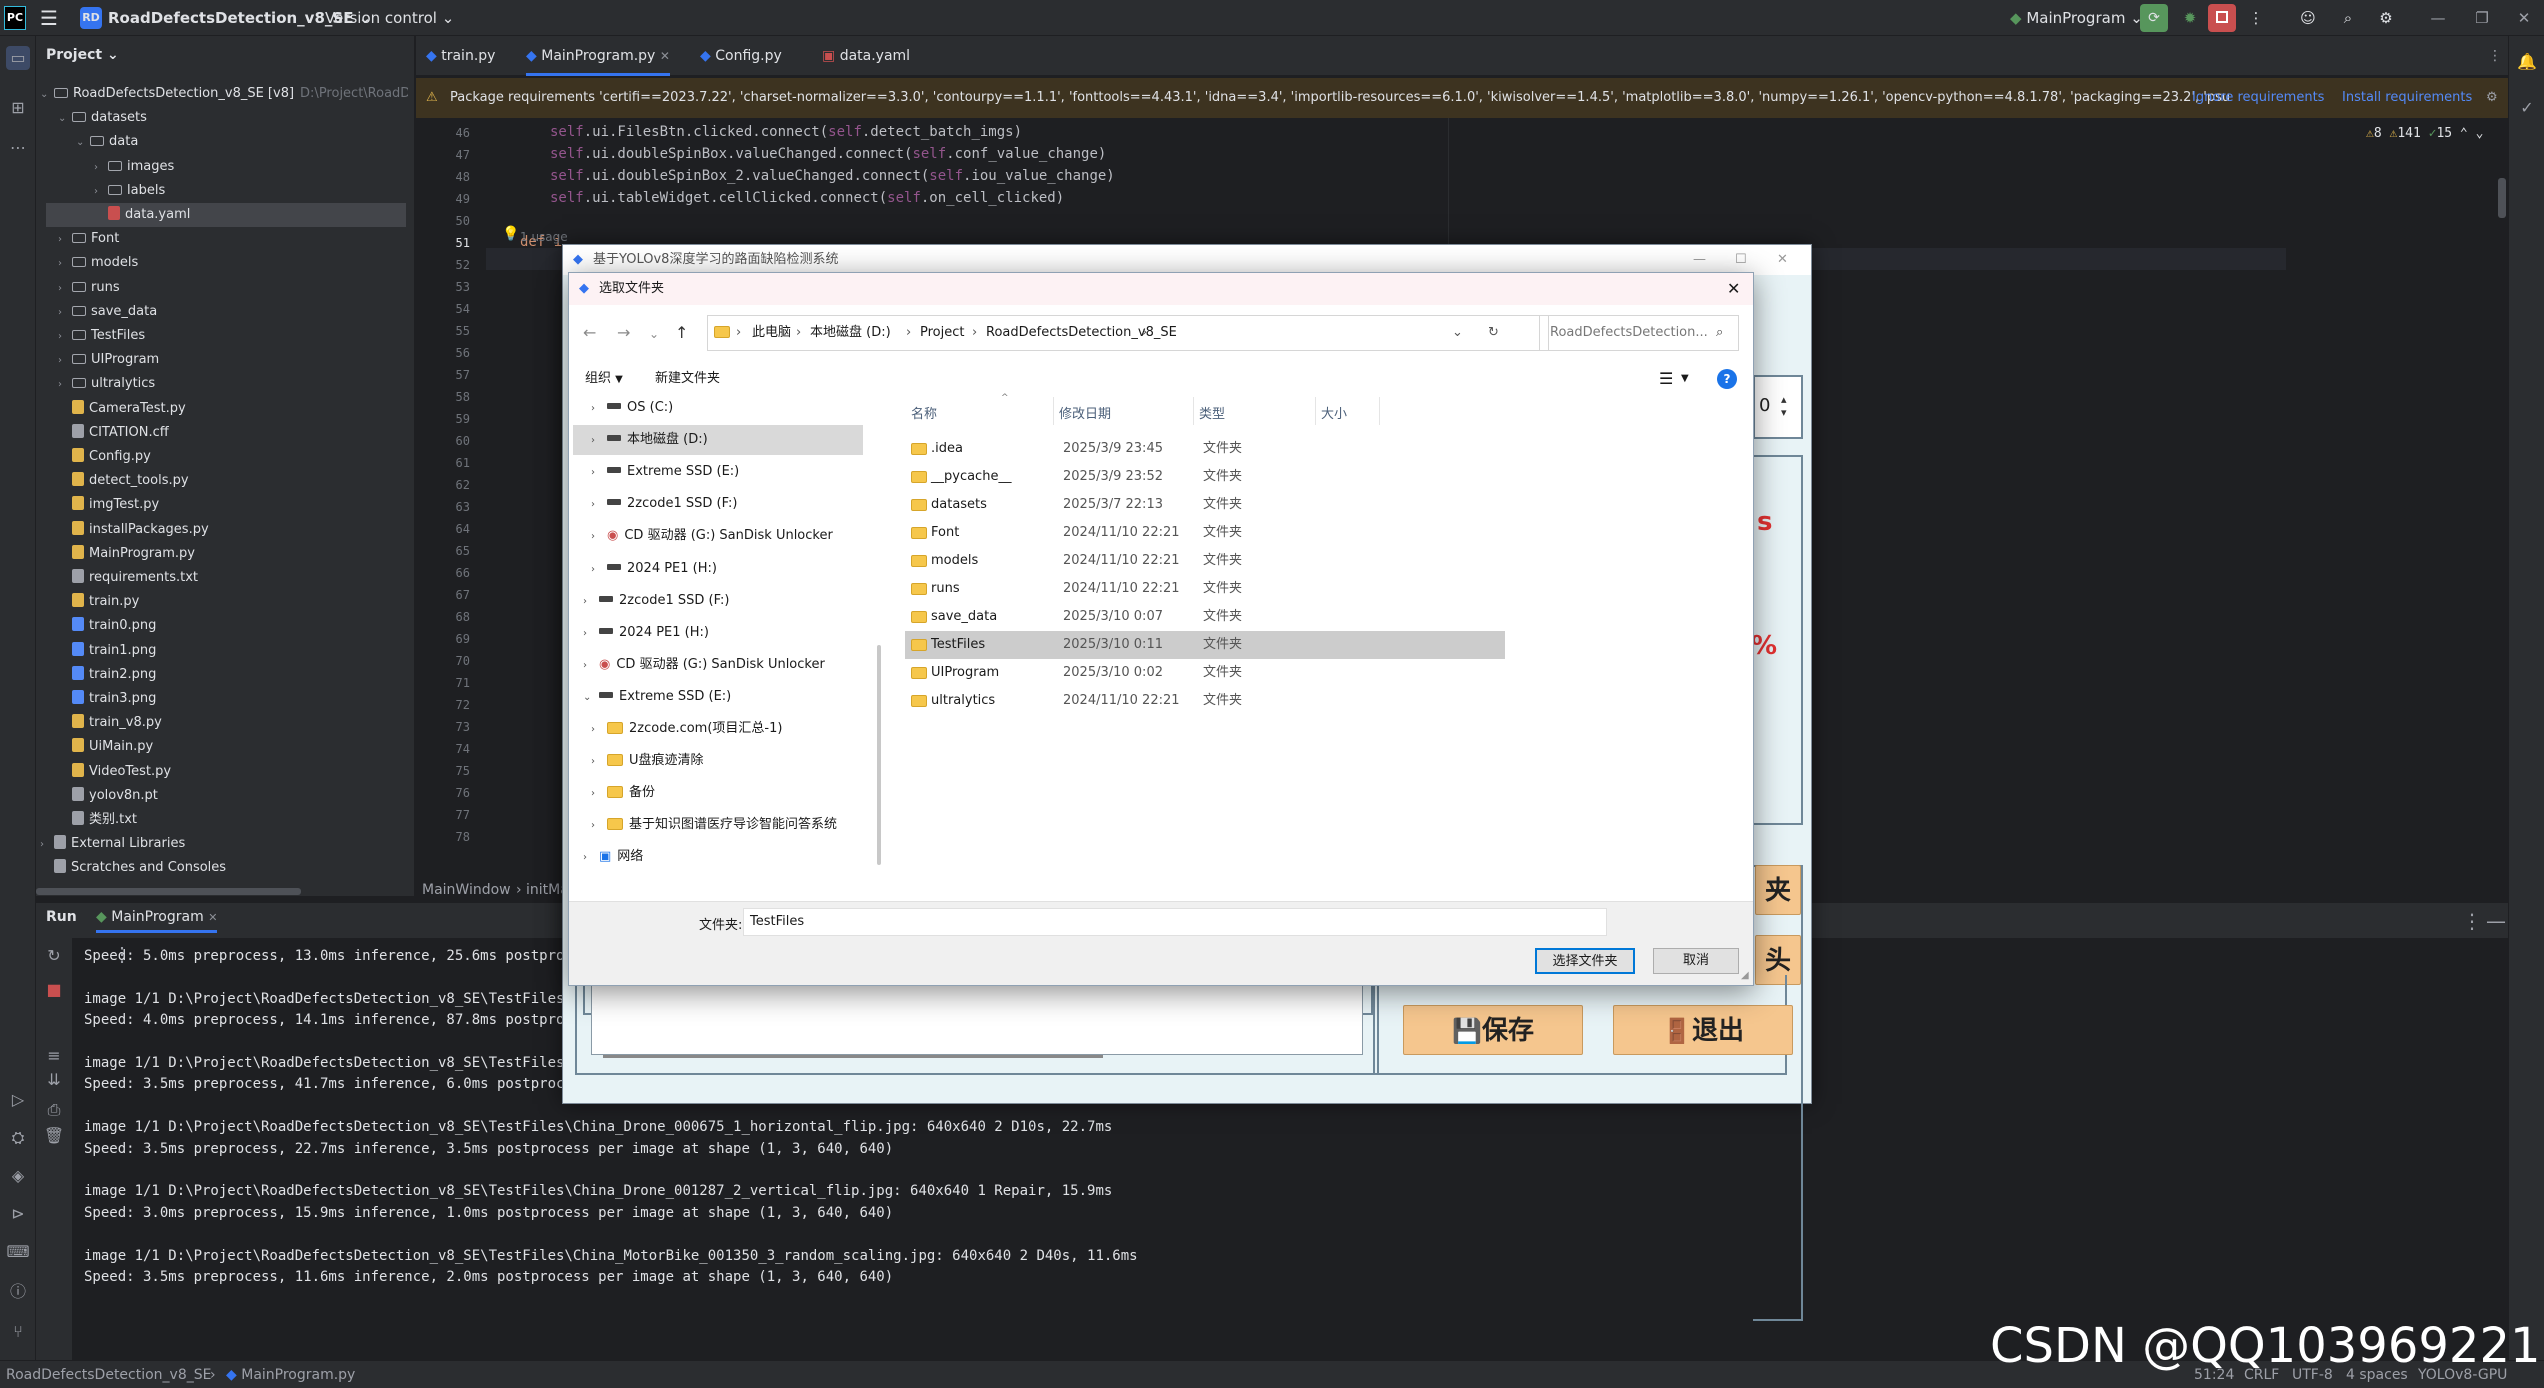  I want to click on column-date: 修改日期, so click(1085, 412).